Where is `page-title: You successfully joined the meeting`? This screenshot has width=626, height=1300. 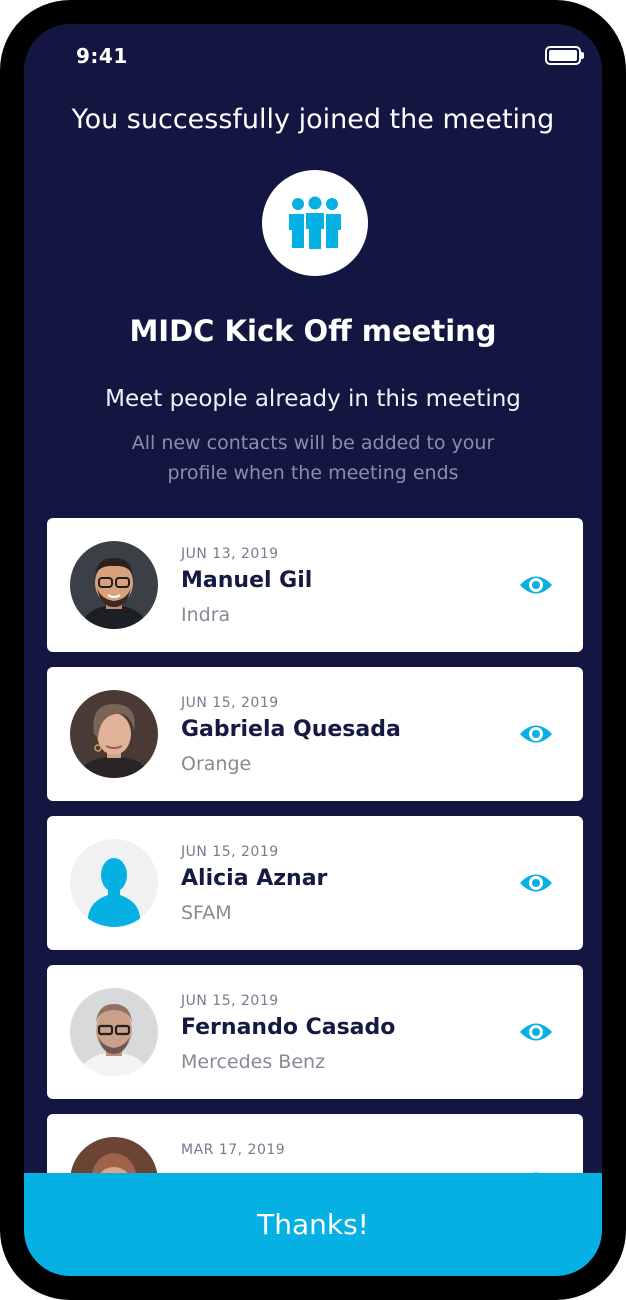
page-title: You successfully joined the meeting is located at coordinates (313, 119).